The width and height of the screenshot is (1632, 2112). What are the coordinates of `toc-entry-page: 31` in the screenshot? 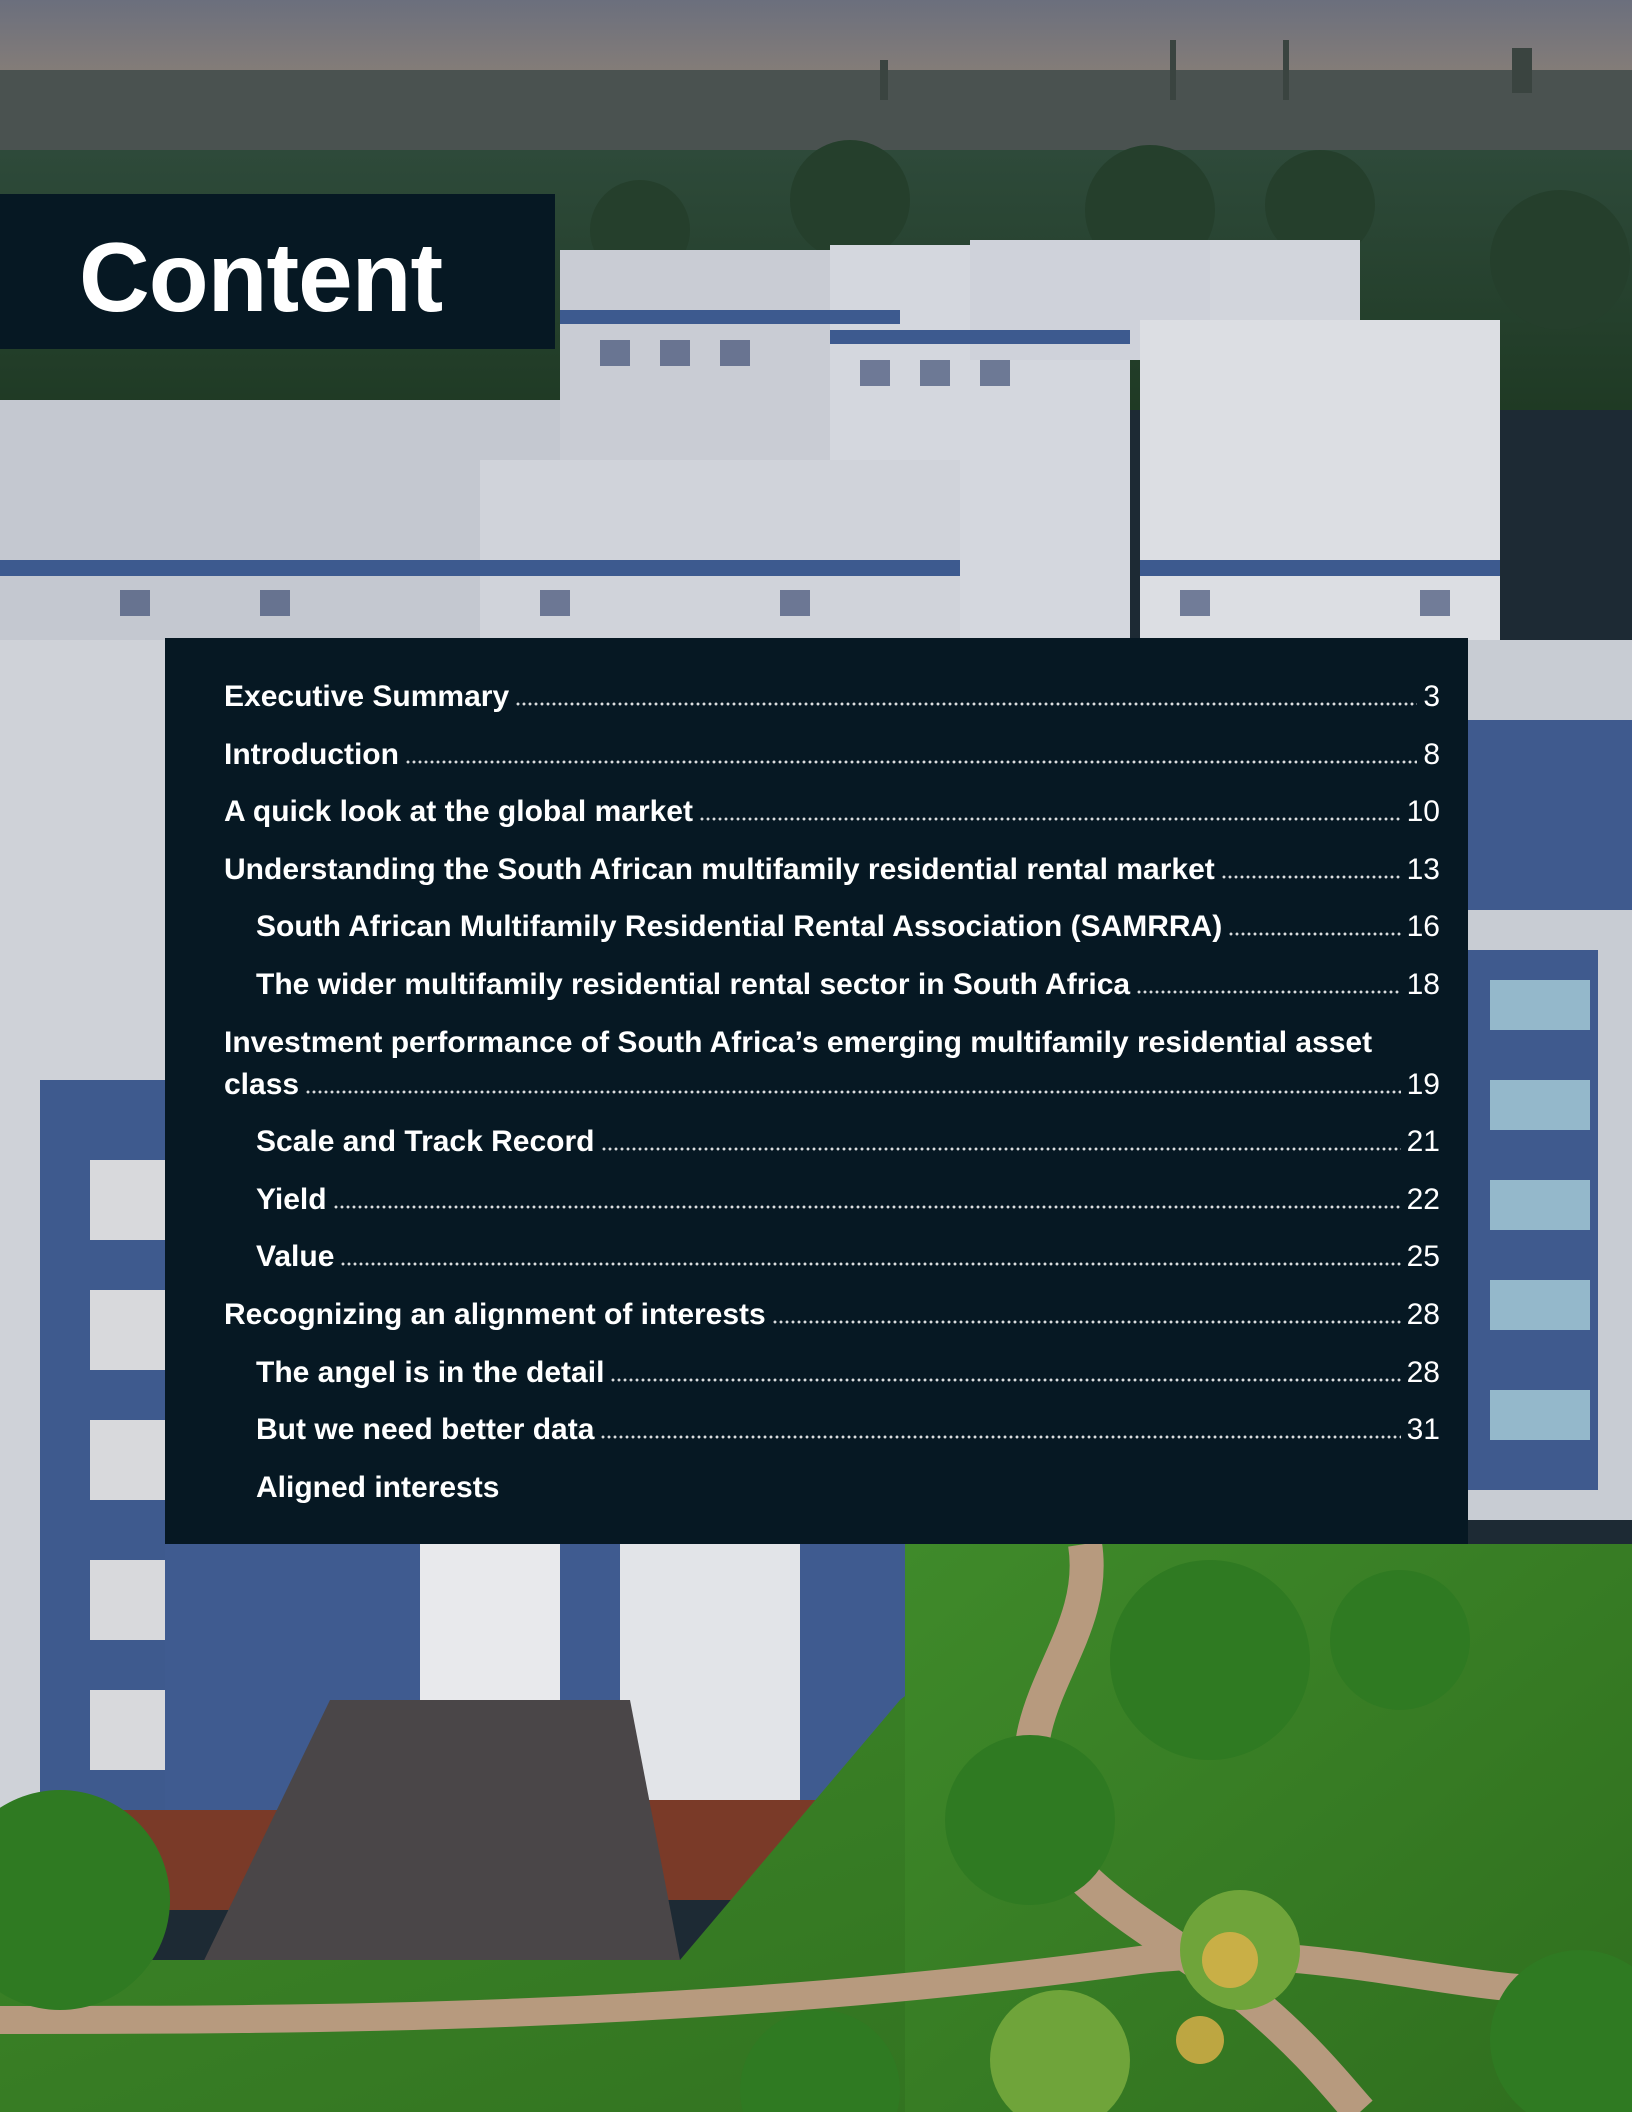 It's located at (1423, 1430).